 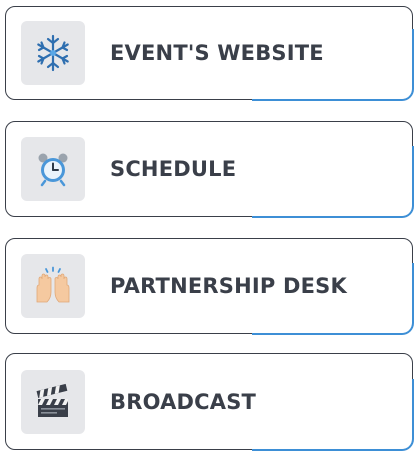 I want to click on menu-item-label: EVENT'S WEBSITE, so click(x=217, y=53).